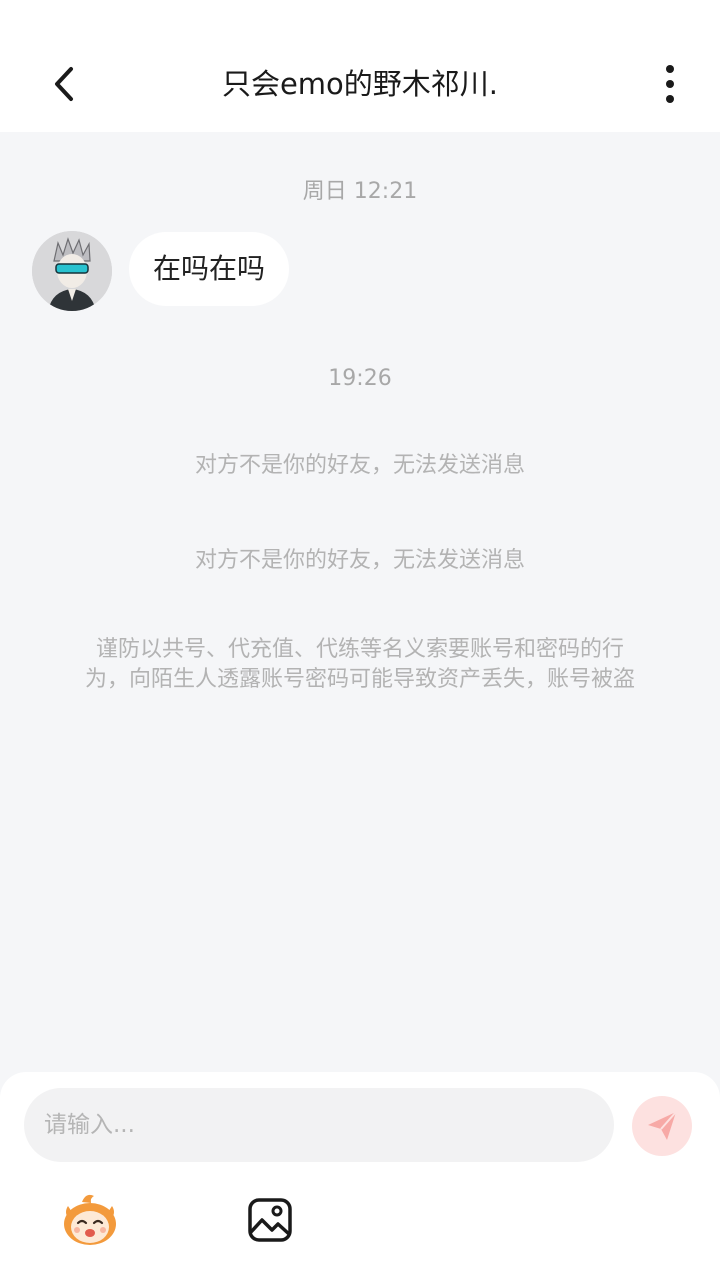 The height and width of the screenshot is (1280, 720). What do you see at coordinates (319, 1125) in the screenshot?
I see `message-input` at bounding box center [319, 1125].